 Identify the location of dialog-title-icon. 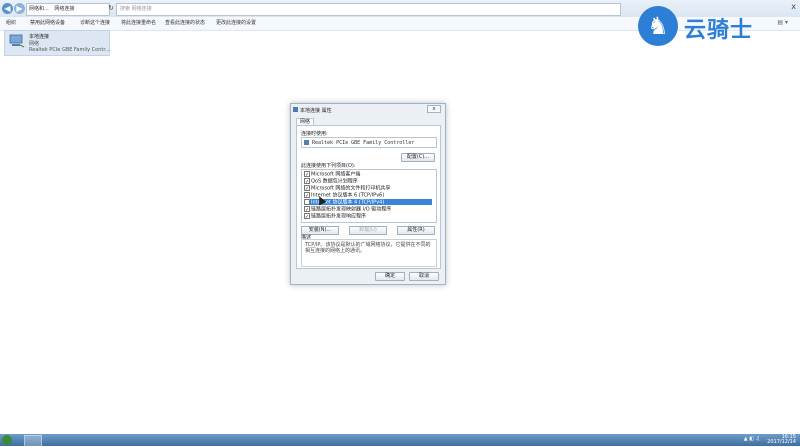
(295, 109).